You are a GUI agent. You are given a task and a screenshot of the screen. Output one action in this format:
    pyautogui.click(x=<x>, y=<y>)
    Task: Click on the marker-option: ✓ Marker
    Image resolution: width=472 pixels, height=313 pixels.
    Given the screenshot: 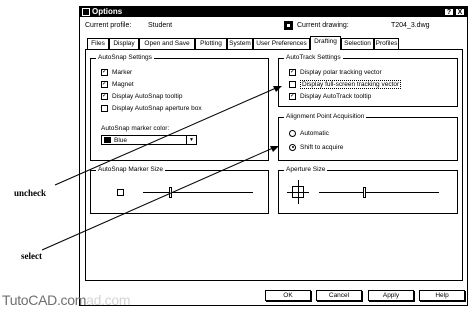 What is the action you would take?
    pyautogui.click(x=116, y=72)
    